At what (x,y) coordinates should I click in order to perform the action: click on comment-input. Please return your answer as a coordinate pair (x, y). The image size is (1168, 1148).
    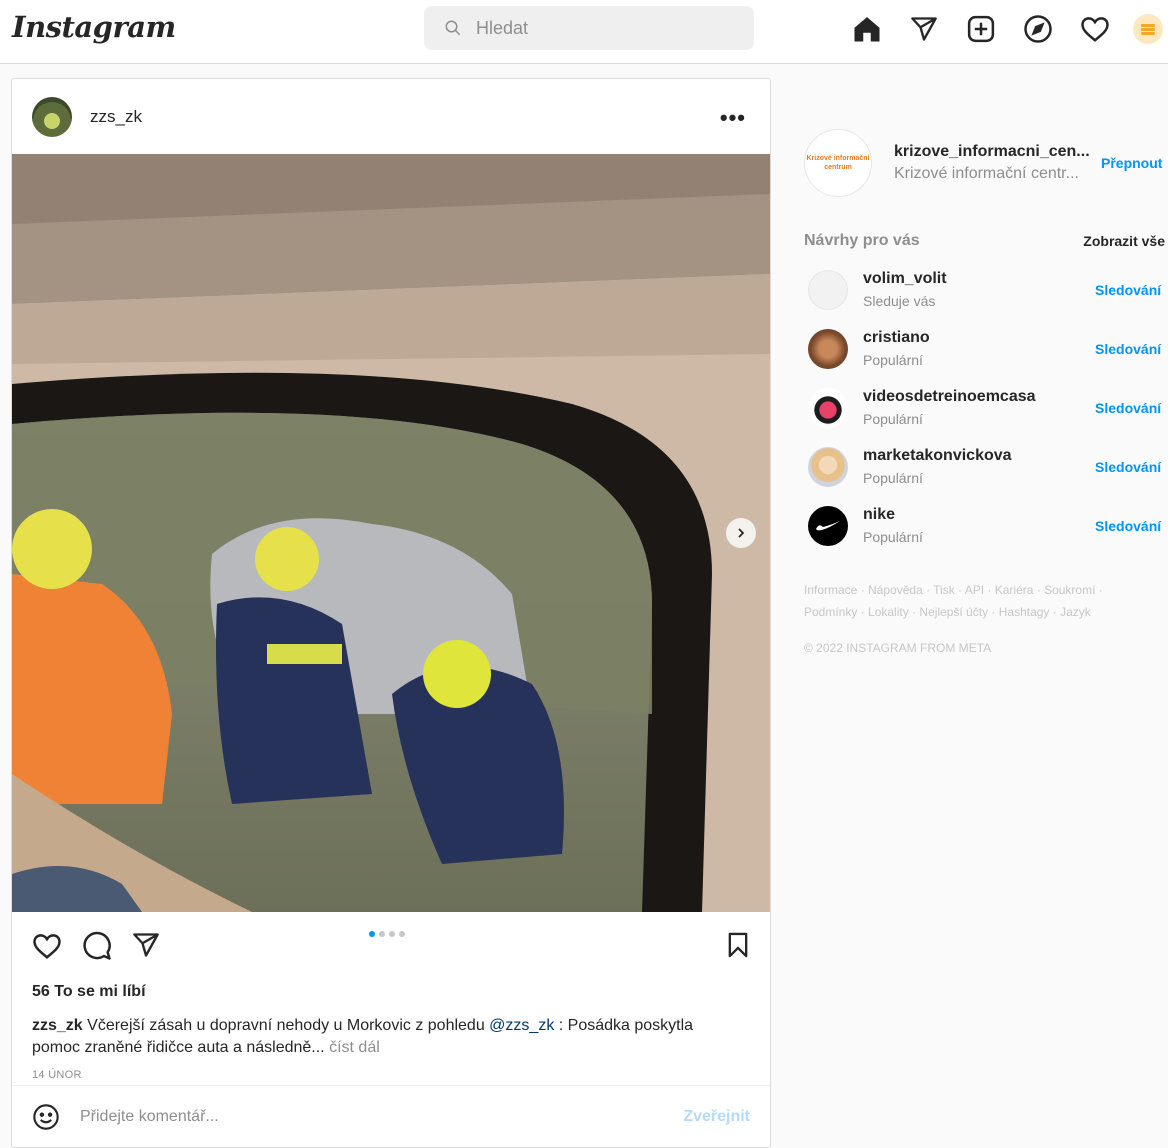
    Looking at the image, I should click on (360, 1116).